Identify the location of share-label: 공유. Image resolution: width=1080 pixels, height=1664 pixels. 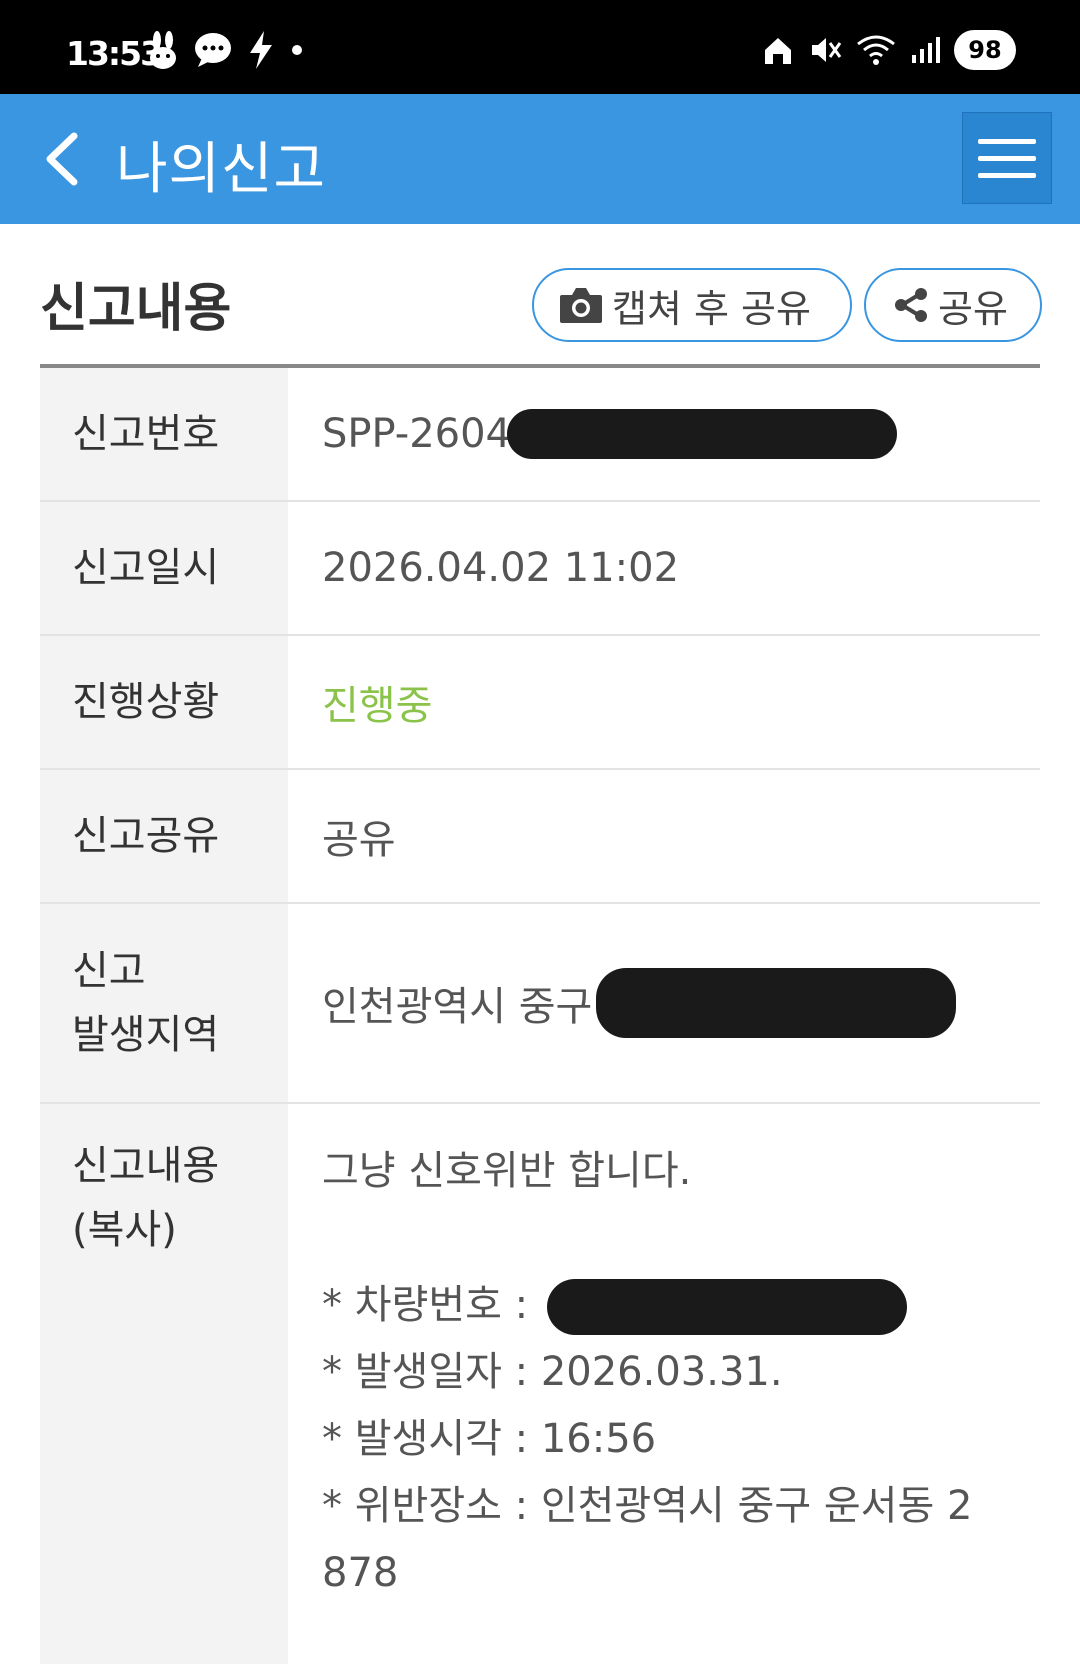
(973, 308).